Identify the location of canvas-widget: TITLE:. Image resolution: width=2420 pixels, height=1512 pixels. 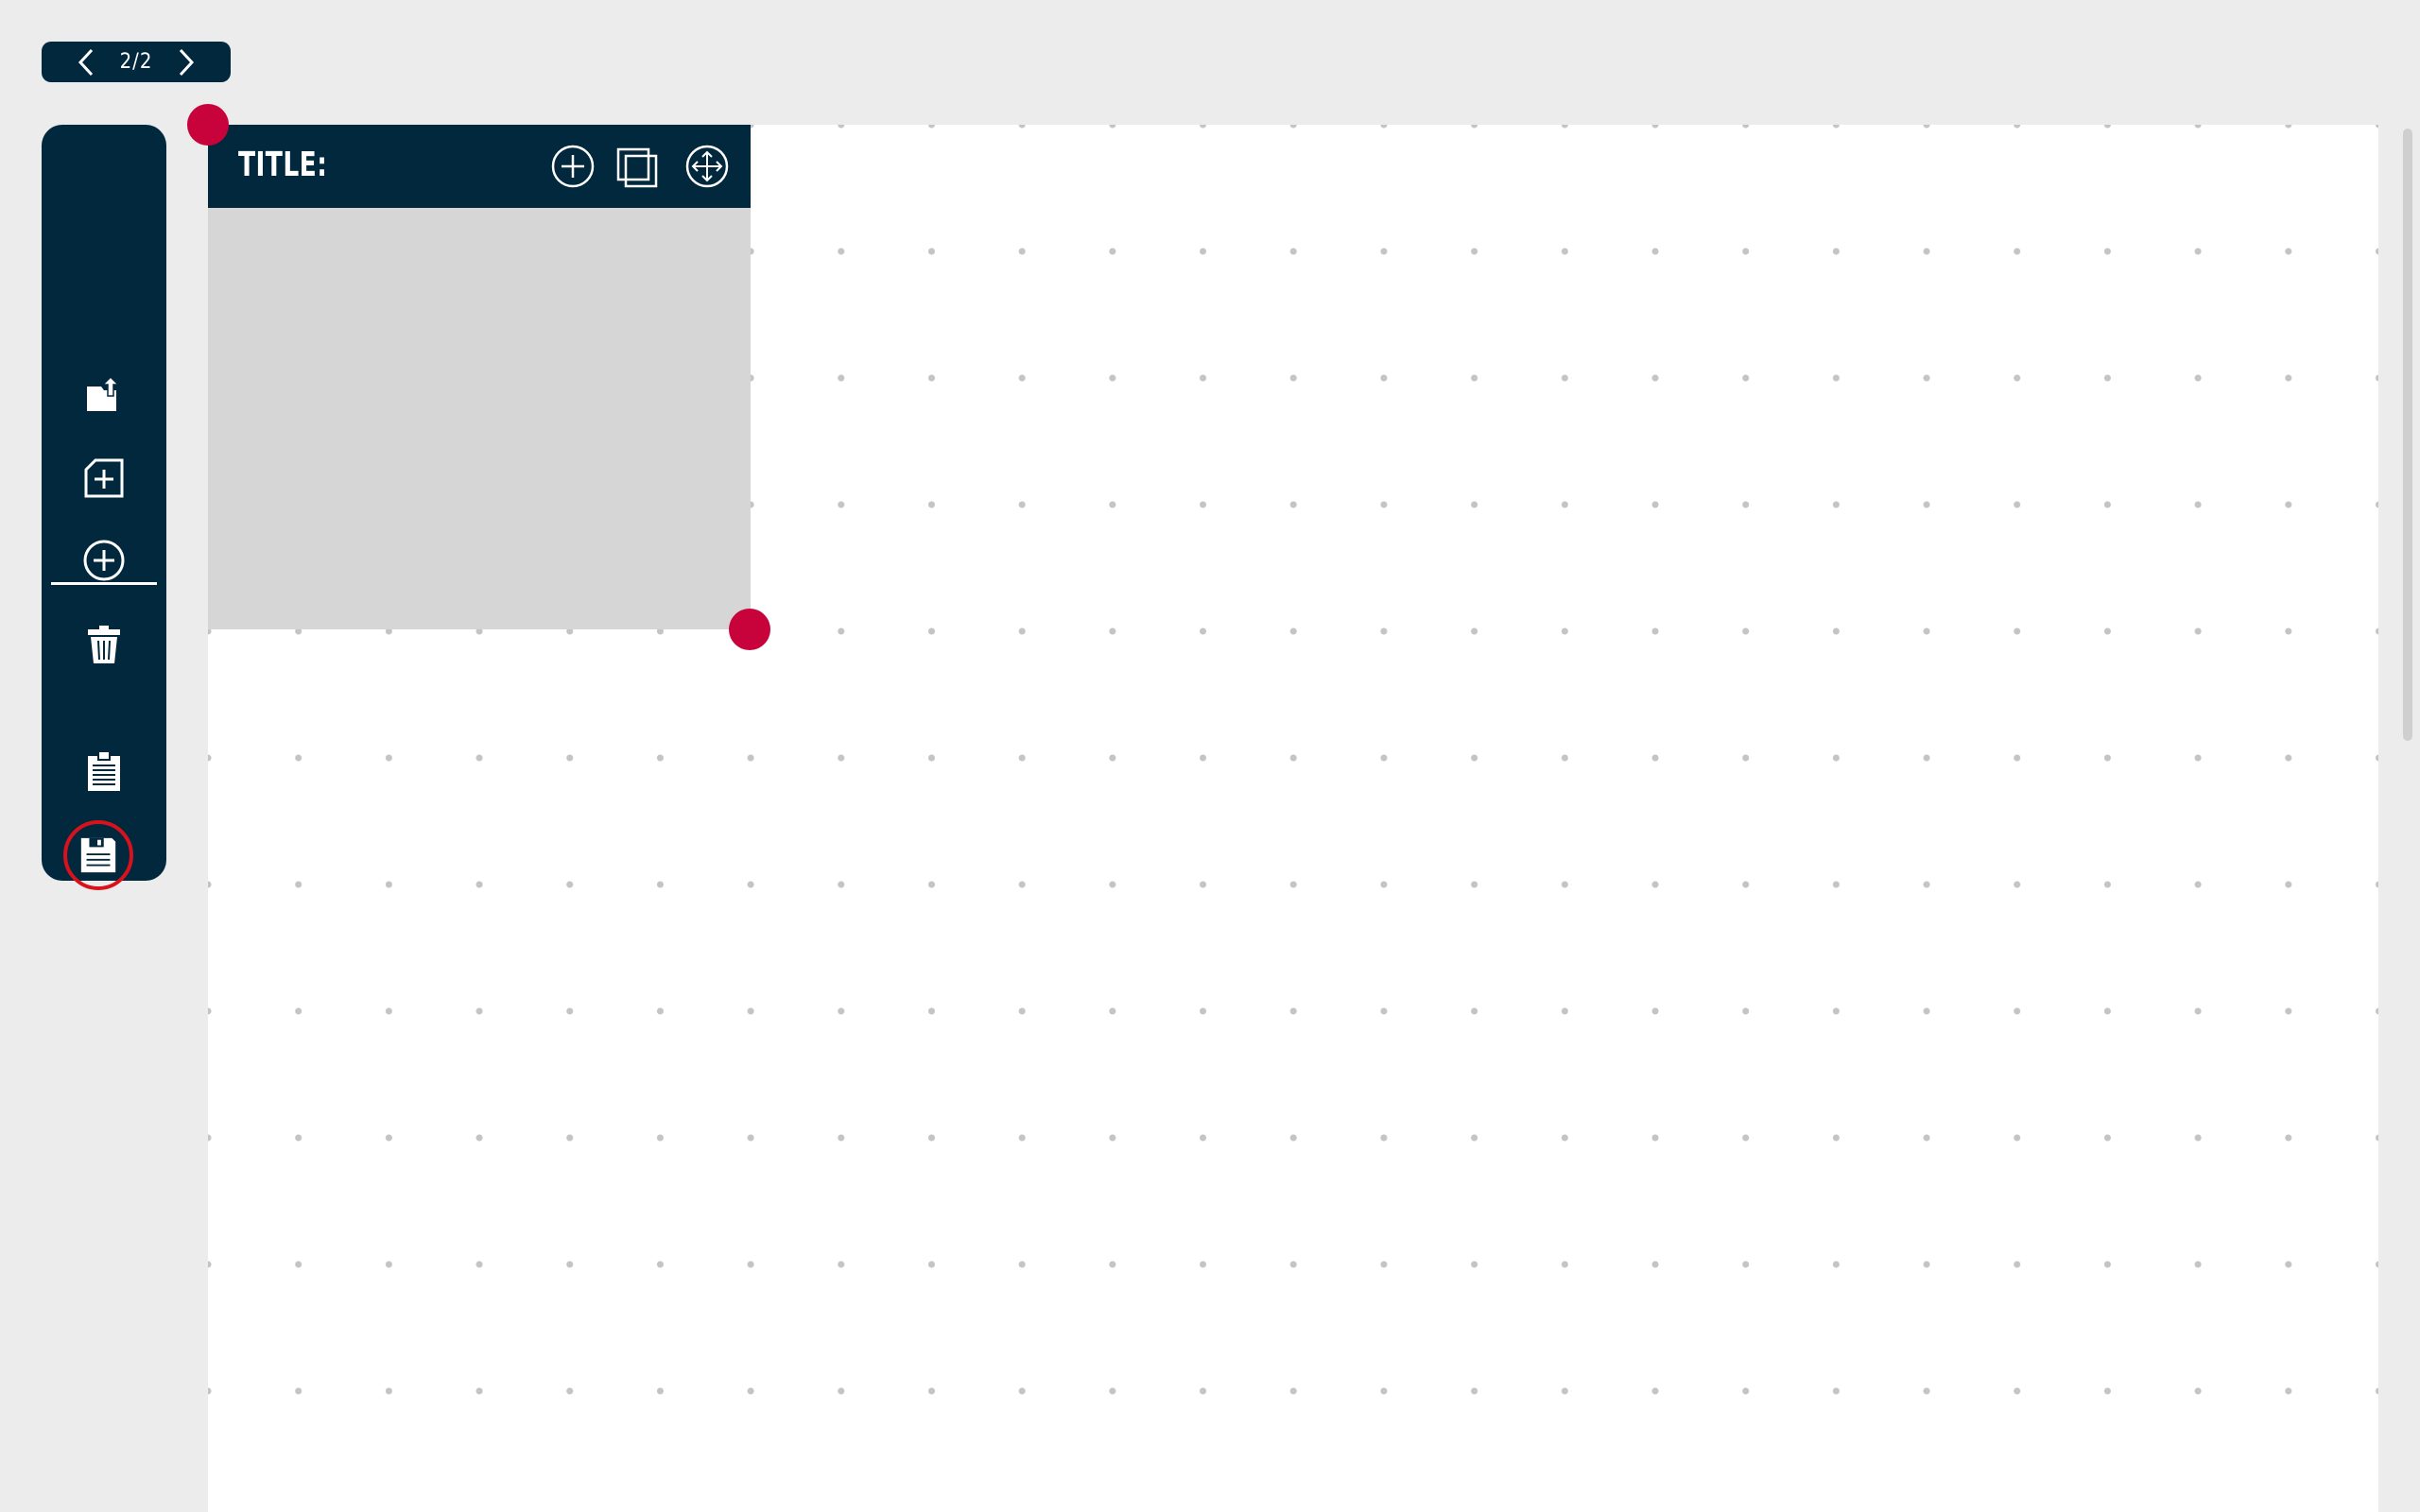
(479, 377).